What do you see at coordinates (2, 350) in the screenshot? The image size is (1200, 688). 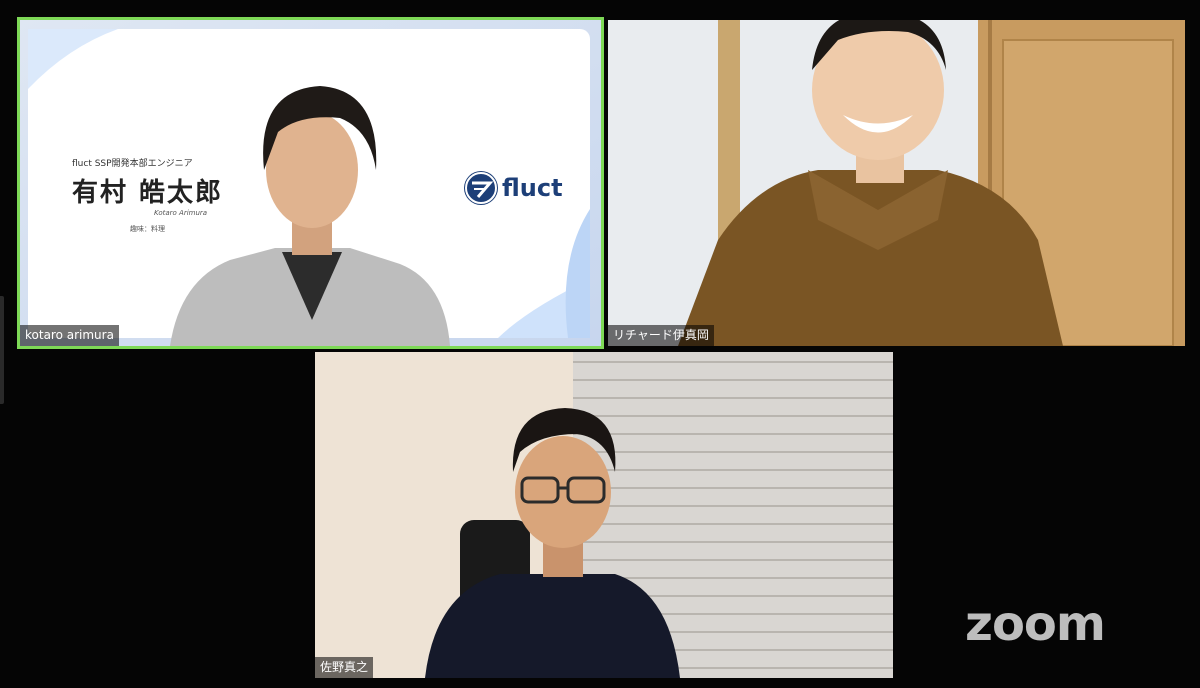 I see `side-panel-handle` at bounding box center [2, 350].